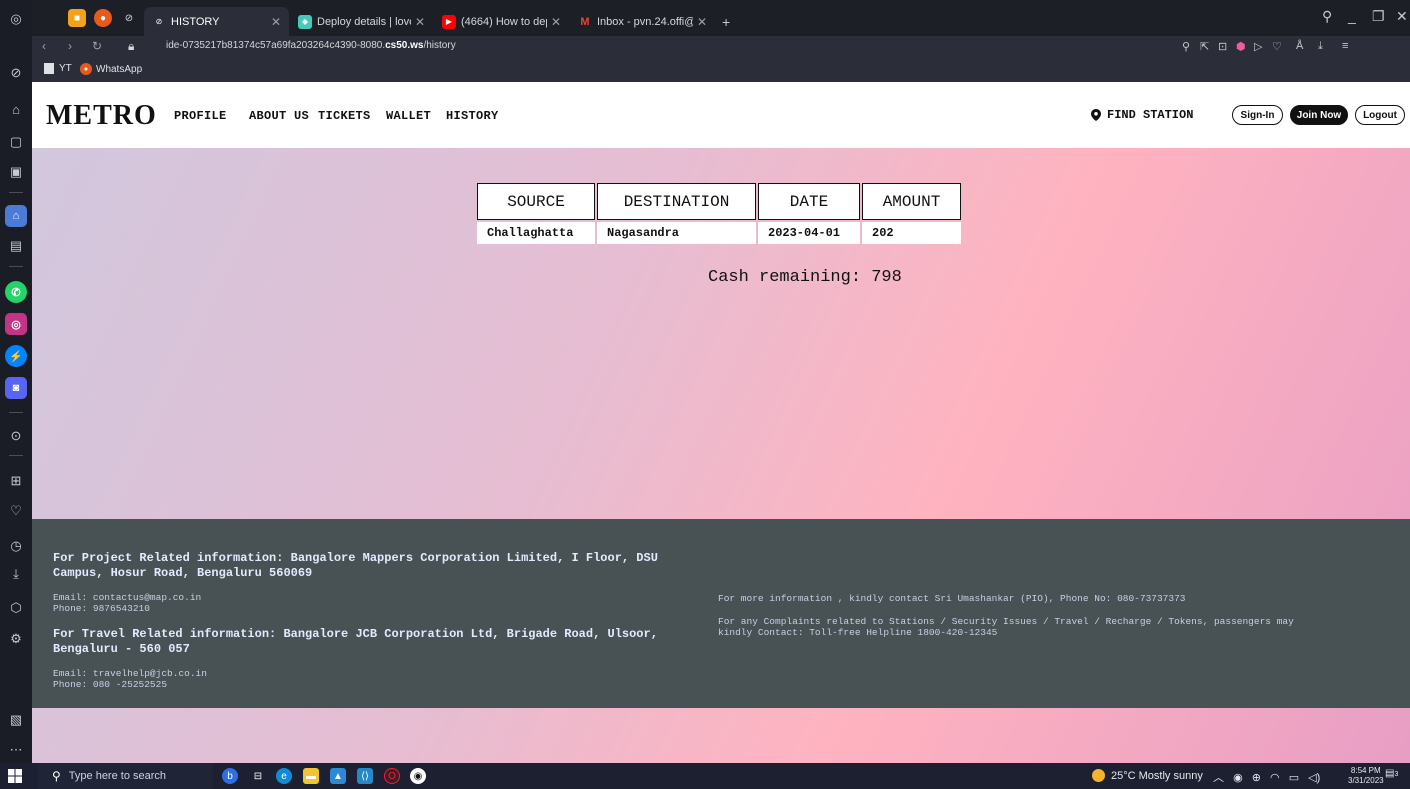 The image size is (1410, 789). Describe the element at coordinates (16, 574) in the screenshot. I see `downloads-icon: ⤓` at that location.